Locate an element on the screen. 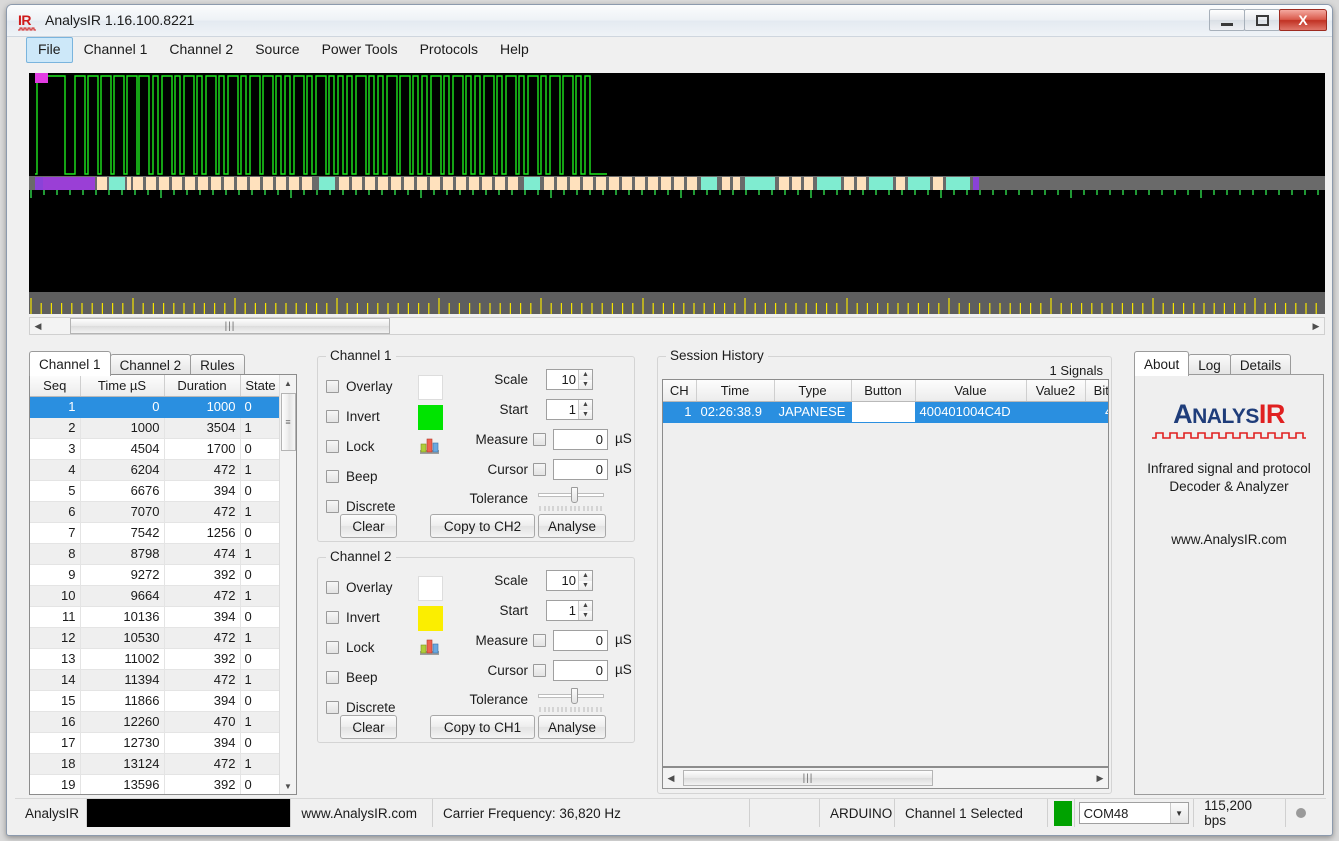 The image size is (1339, 841). table-row: 6 7070 472 1 is located at coordinates (155, 512).